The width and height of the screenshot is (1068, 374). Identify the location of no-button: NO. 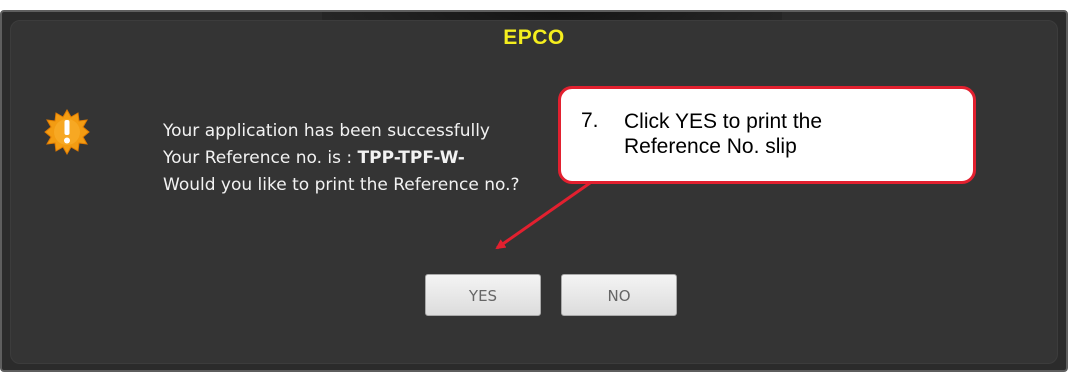
(619, 295).